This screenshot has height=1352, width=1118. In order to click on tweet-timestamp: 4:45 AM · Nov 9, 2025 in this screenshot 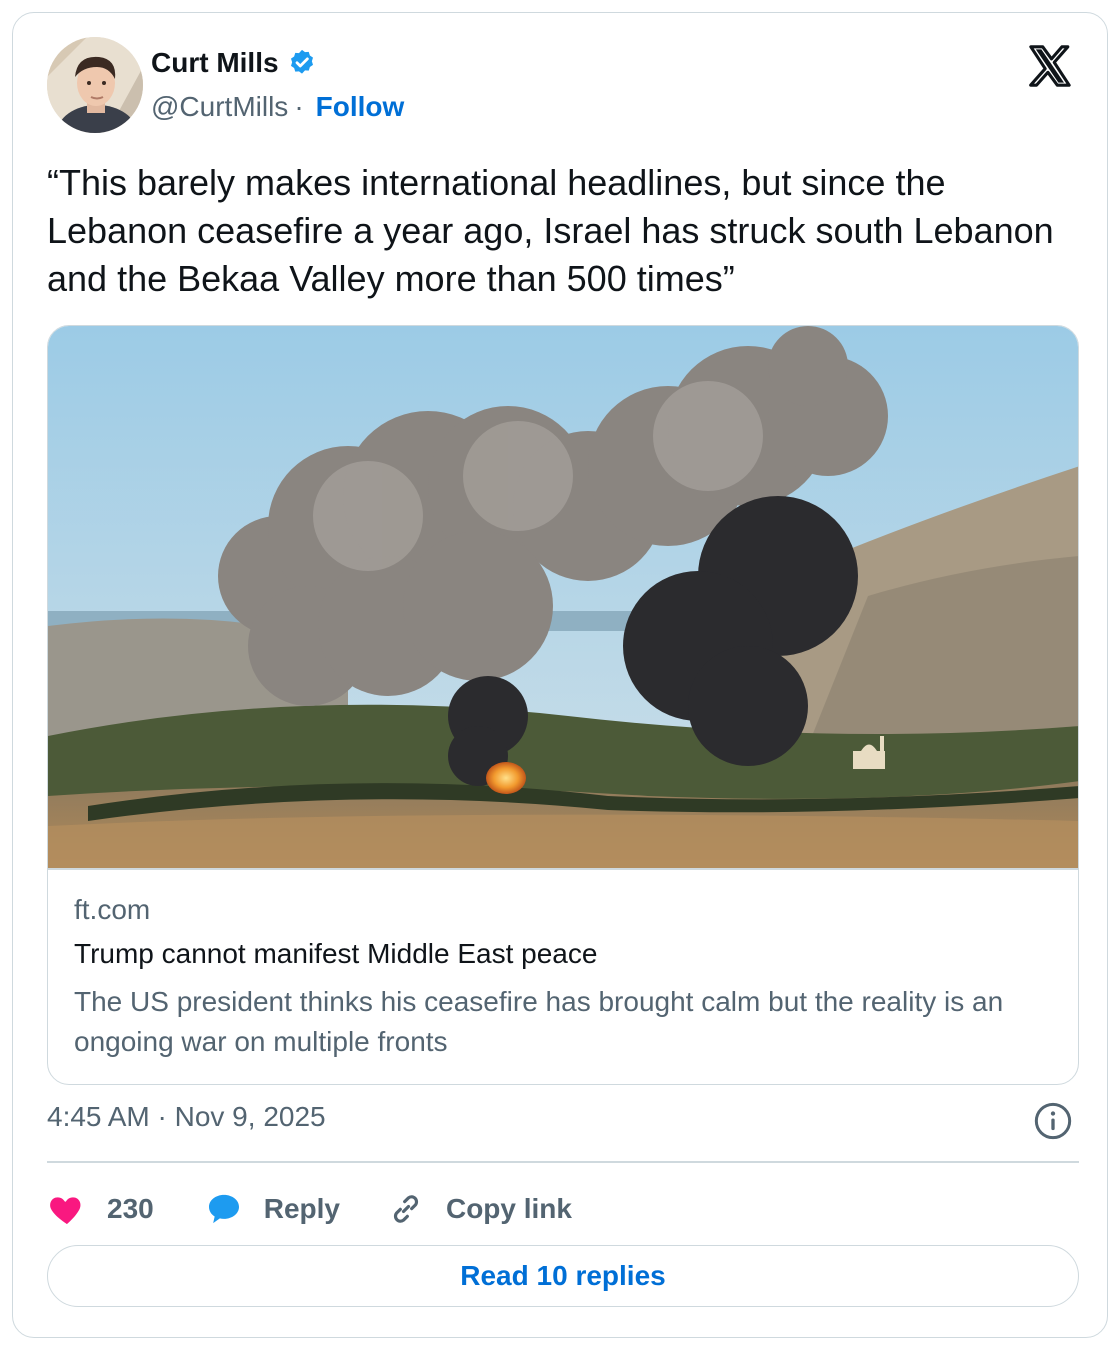, I will do `click(186, 1117)`.